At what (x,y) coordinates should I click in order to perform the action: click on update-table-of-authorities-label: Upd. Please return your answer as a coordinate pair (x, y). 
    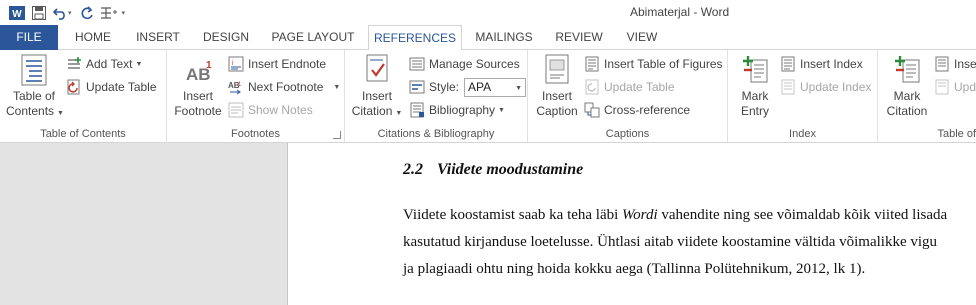
    Looking at the image, I should click on (965, 87).